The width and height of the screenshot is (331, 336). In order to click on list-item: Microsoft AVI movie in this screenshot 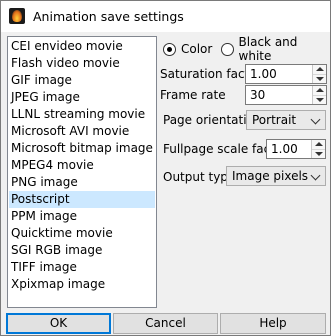, I will do `click(82, 131)`.